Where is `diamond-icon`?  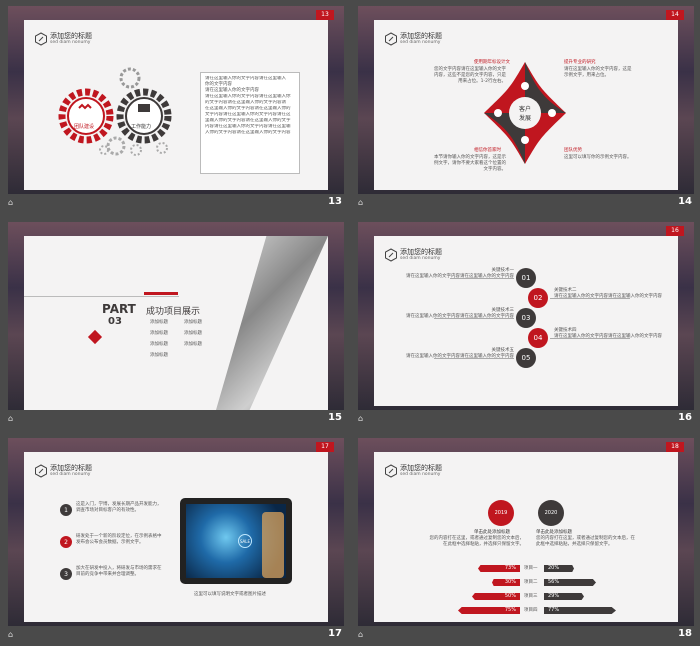
diamond-icon is located at coordinates (95, 337).